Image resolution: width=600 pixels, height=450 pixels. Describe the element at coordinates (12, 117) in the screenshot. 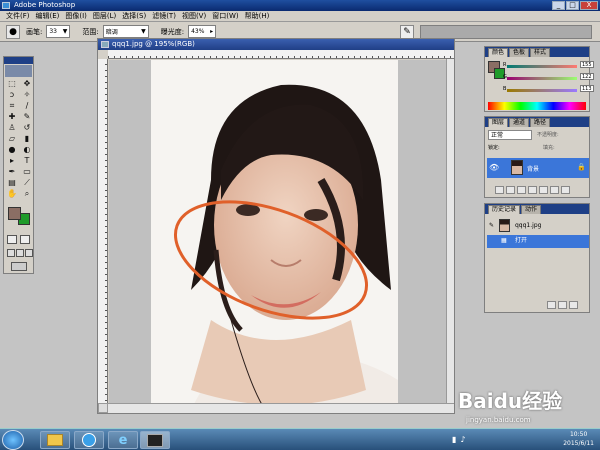

I see `healing-icon: ✚` at that location.